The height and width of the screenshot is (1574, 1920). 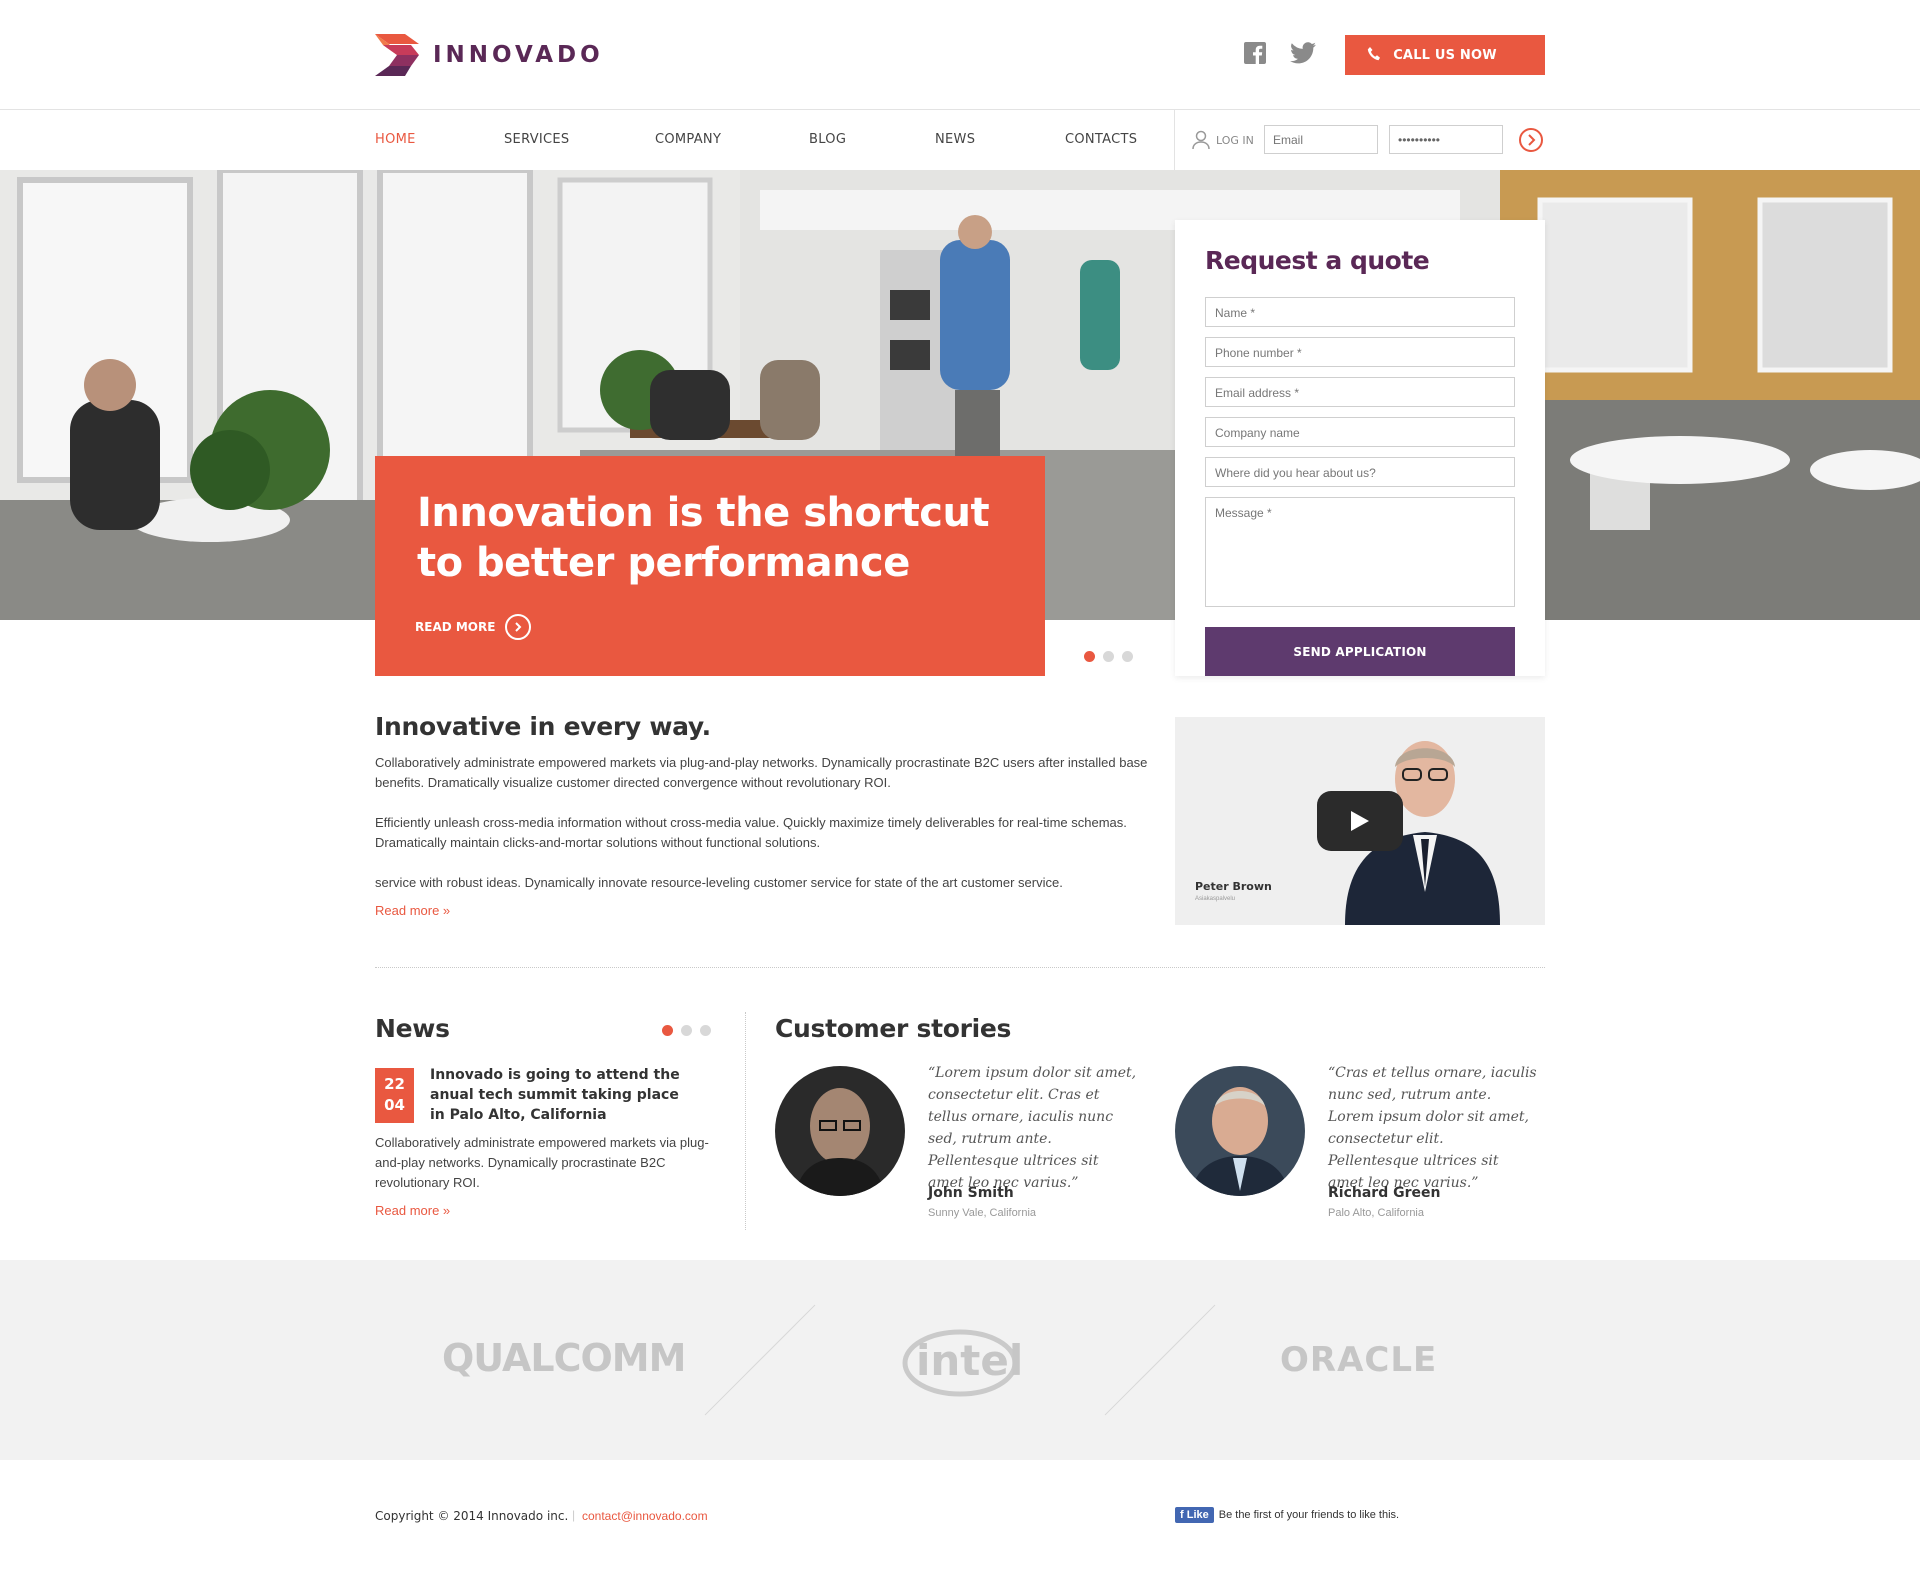 I want to click on twitter-icon, so click(x=1303, y=54).